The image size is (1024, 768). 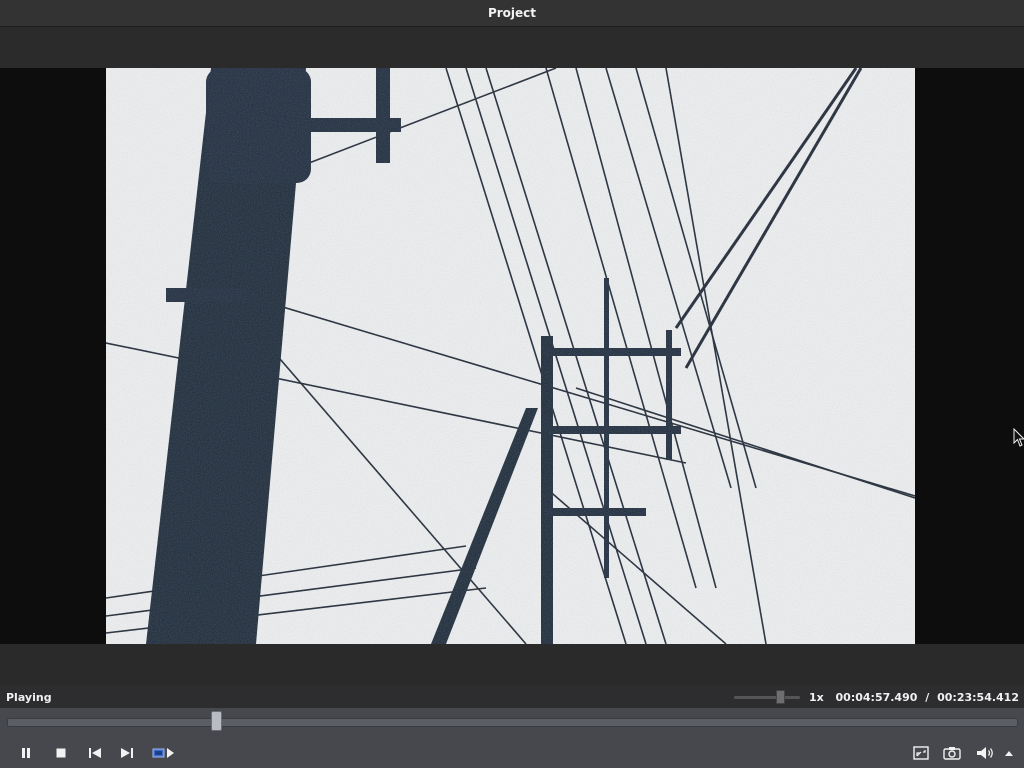 I want to click on playlist-icon, so click(x=163, y=753).